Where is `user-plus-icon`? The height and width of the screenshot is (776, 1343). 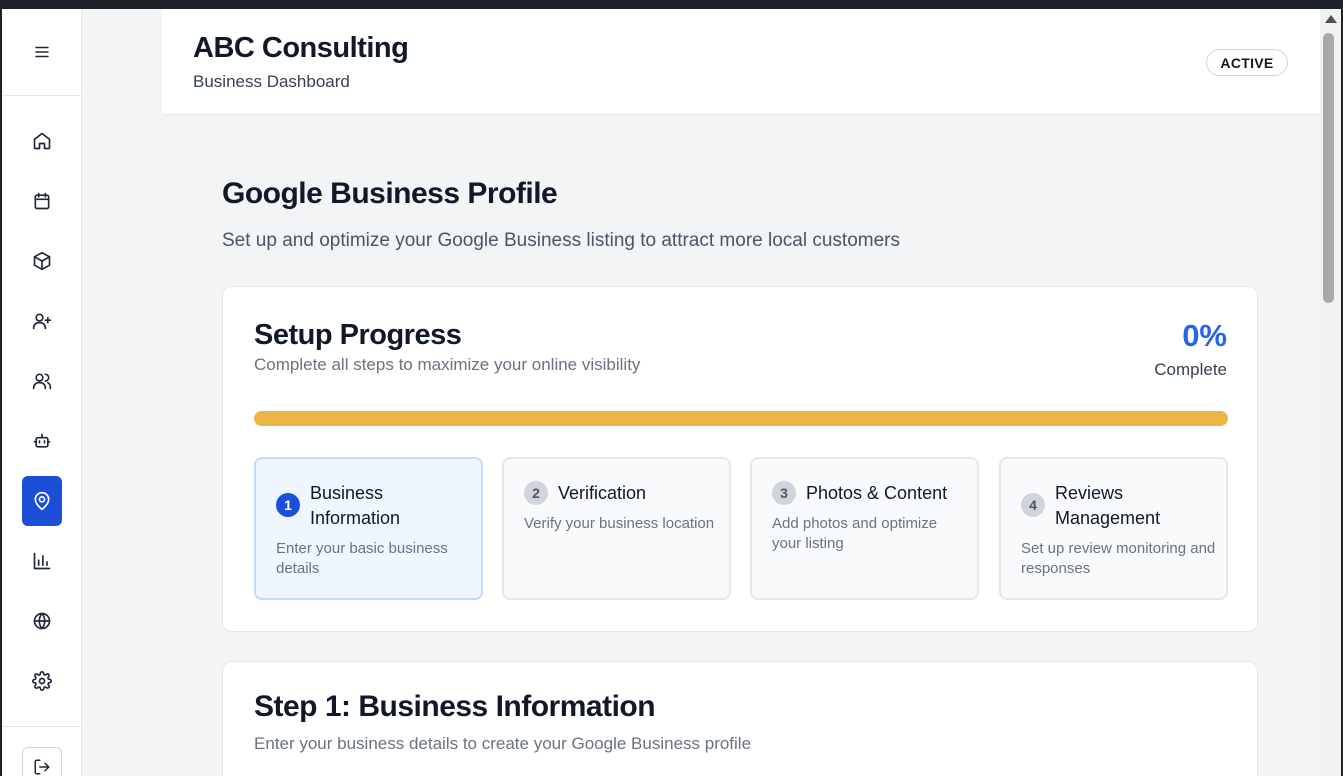 user-plus-icon is located at coordinates (42, 321).